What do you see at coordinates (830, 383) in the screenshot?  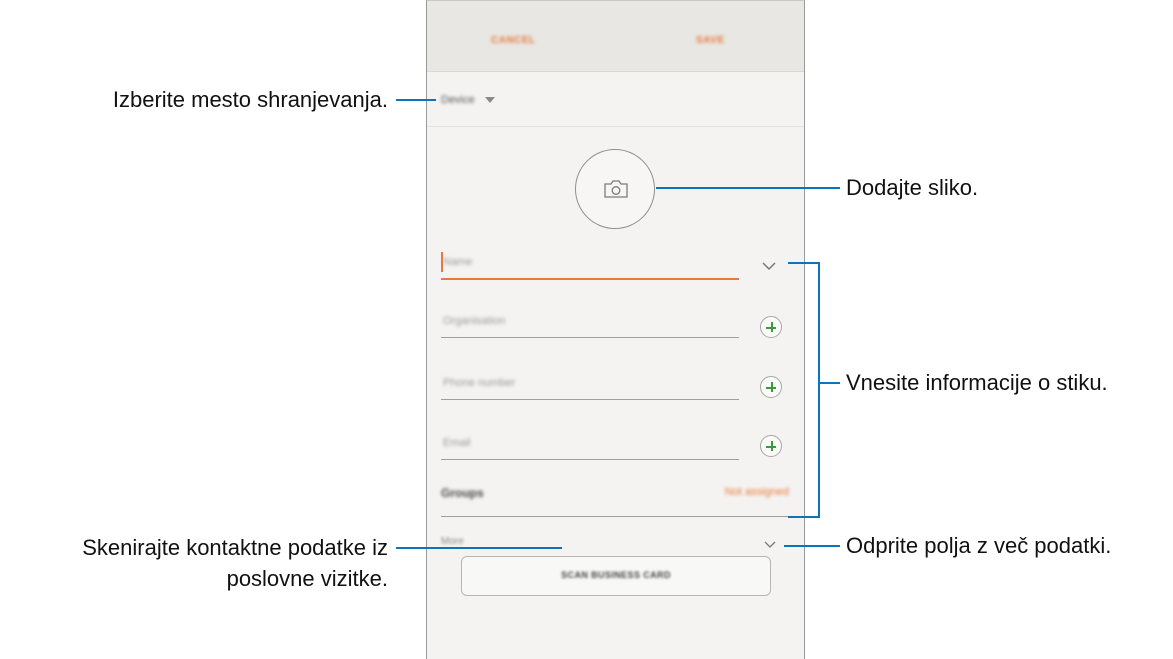 I see `callout-line-info` at bounding box center [830, 383].